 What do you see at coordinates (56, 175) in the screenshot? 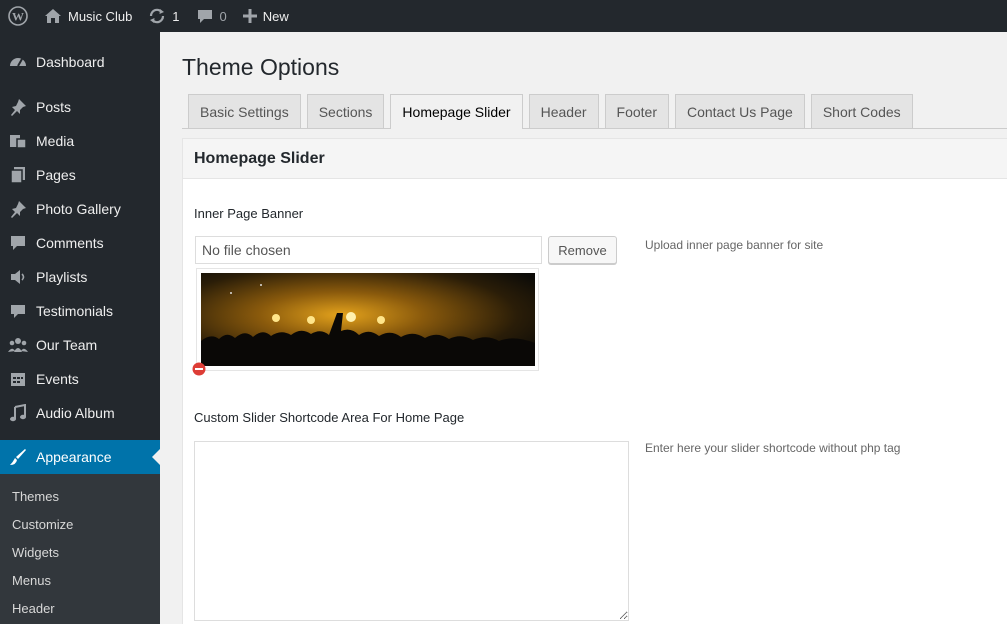
I see `sidebar-item-label: Pages` at bounding box center [56, 175].